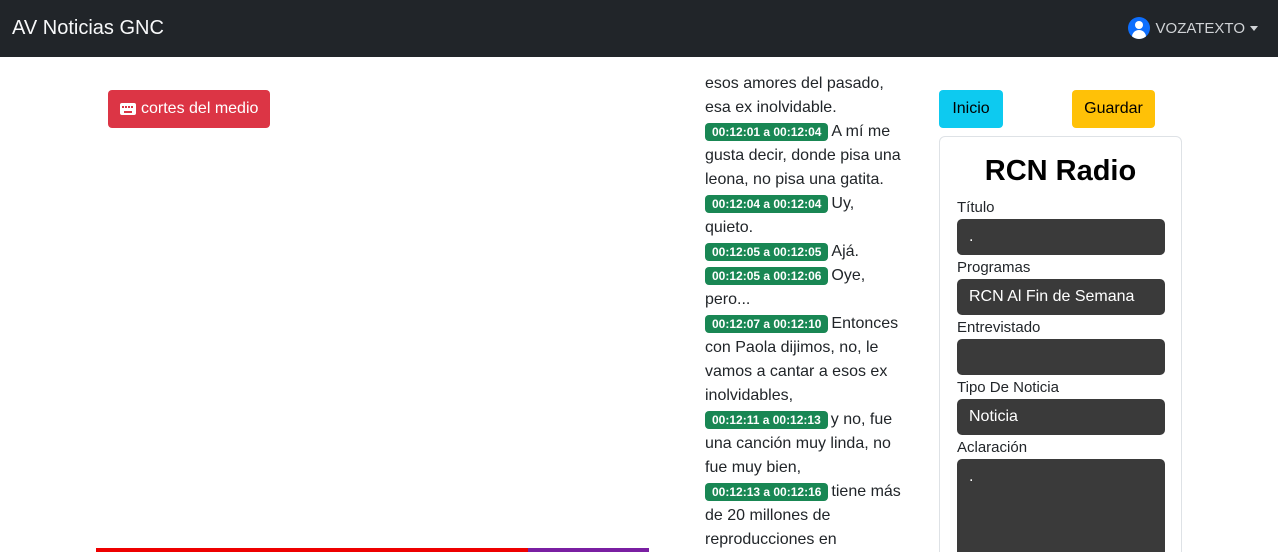 The height and width of the screenshot is (552, 1278). What do you see at coordinates (639, 28) in the screenshot?
I see `top-navbar: AV Noticias GNC VOZATEXTO` at bounding box center [639, 28].